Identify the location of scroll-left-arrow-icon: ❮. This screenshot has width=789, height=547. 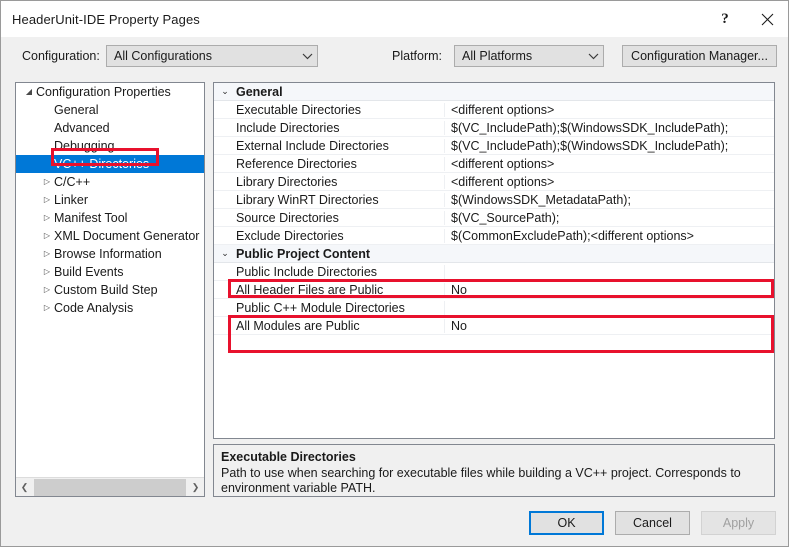
(24, 487).